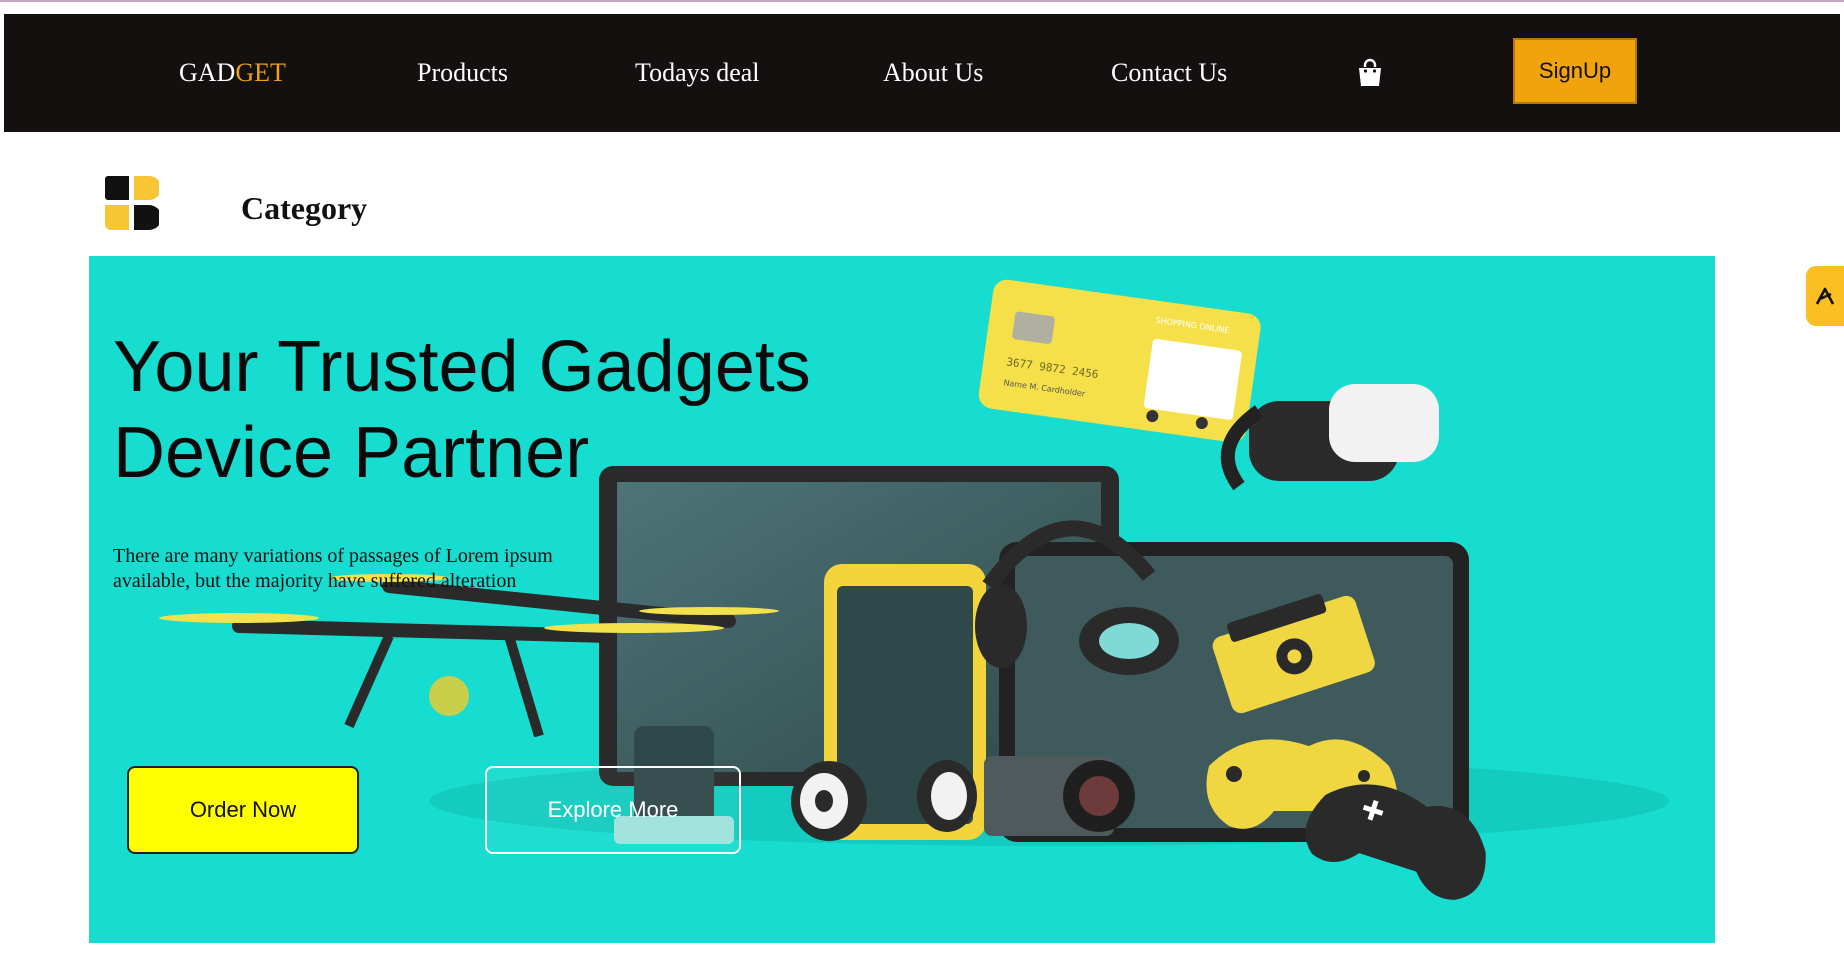 The height and width of the screenshot is (974, 1844). I want to click on signup-button: SignUp, so click(1575, 71).